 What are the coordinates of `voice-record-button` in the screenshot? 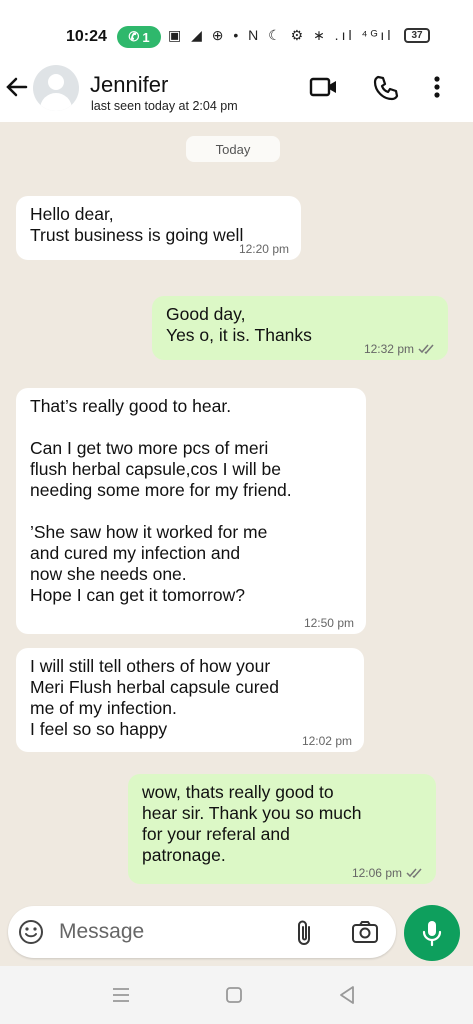 It's located at (432, 933).